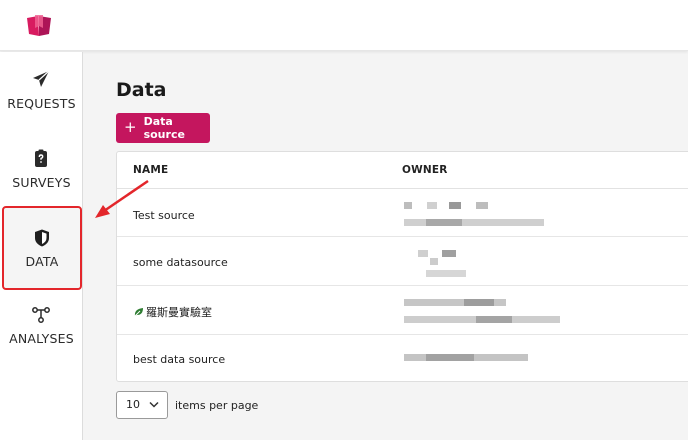 The height and width of the screenshot is (440, 688). I want to click on items-per-page-label: items per page, so click(217, 405).